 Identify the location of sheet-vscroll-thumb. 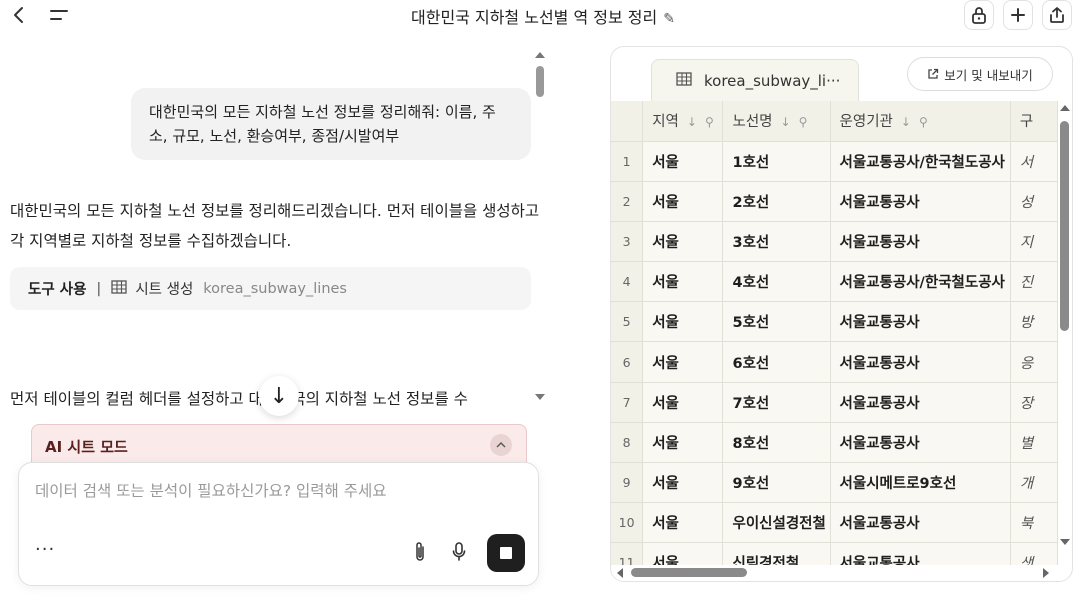
(1064, 226).